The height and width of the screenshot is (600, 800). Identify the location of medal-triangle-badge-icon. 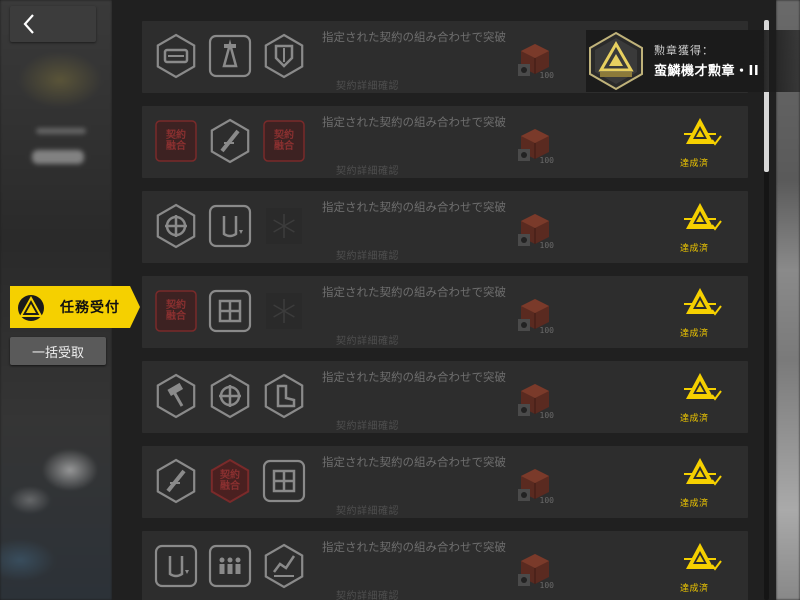
(616, 61).